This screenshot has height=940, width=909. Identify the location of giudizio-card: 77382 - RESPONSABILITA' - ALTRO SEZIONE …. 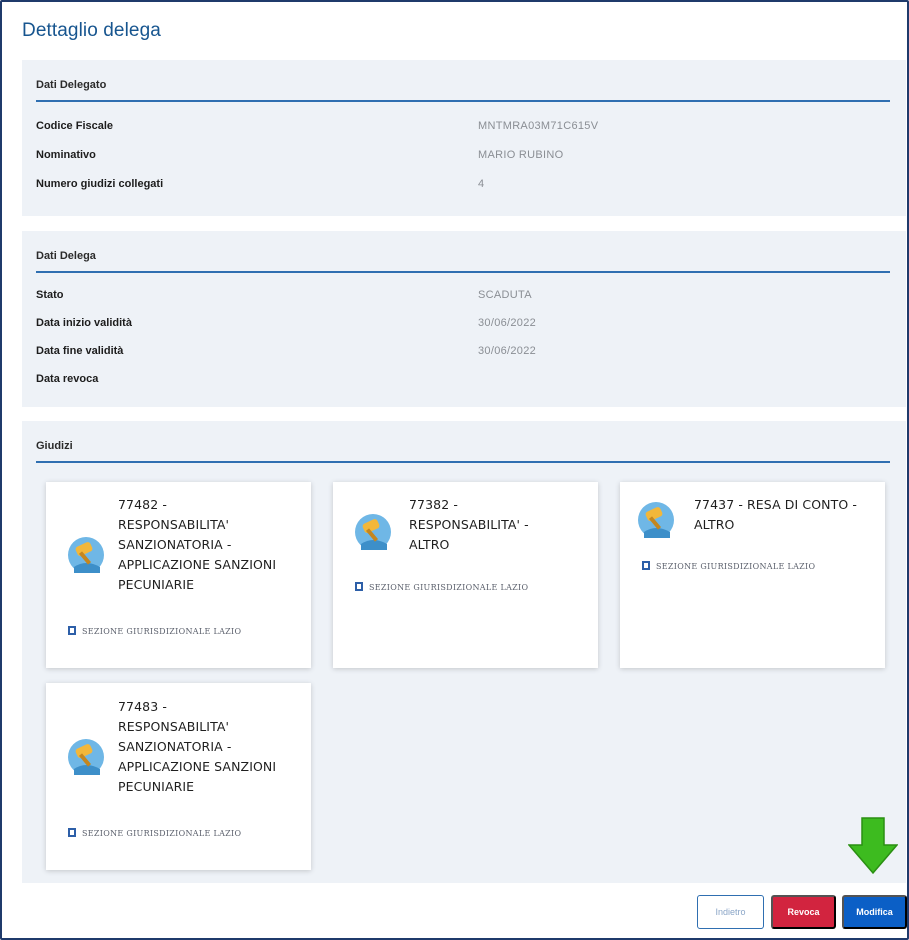
(465, 575).